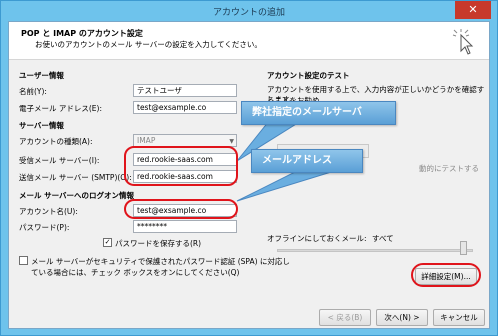 This screenshot has height=336, width=498. I want to click on server-callout: 弊社指定のメールサーバ, so click(318, 113).